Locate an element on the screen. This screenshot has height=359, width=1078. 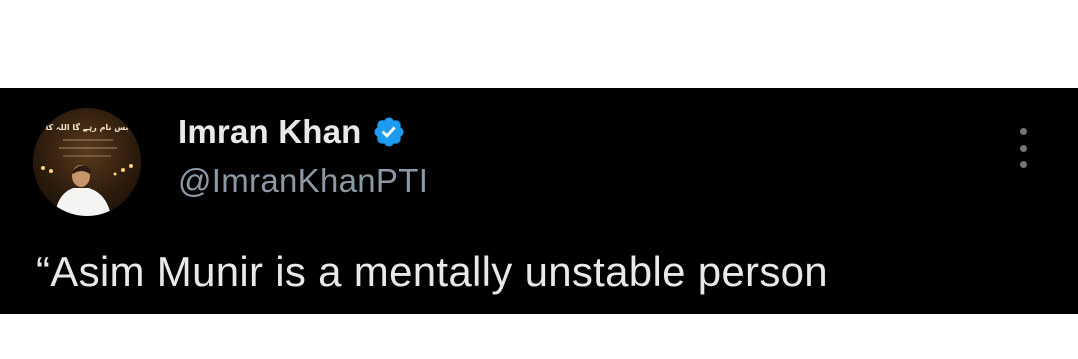
verified-badge-icon is located at coordinates (389, 132).